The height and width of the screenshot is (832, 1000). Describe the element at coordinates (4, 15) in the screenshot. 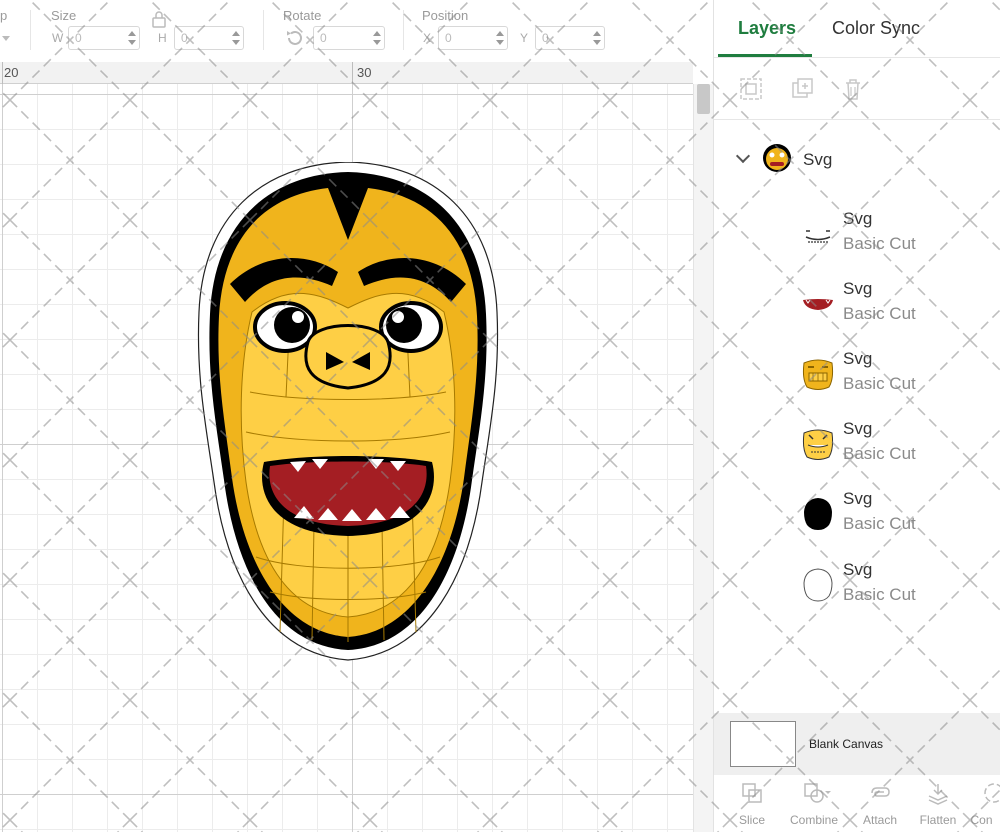

I see `prev-section-label: p` at that location.